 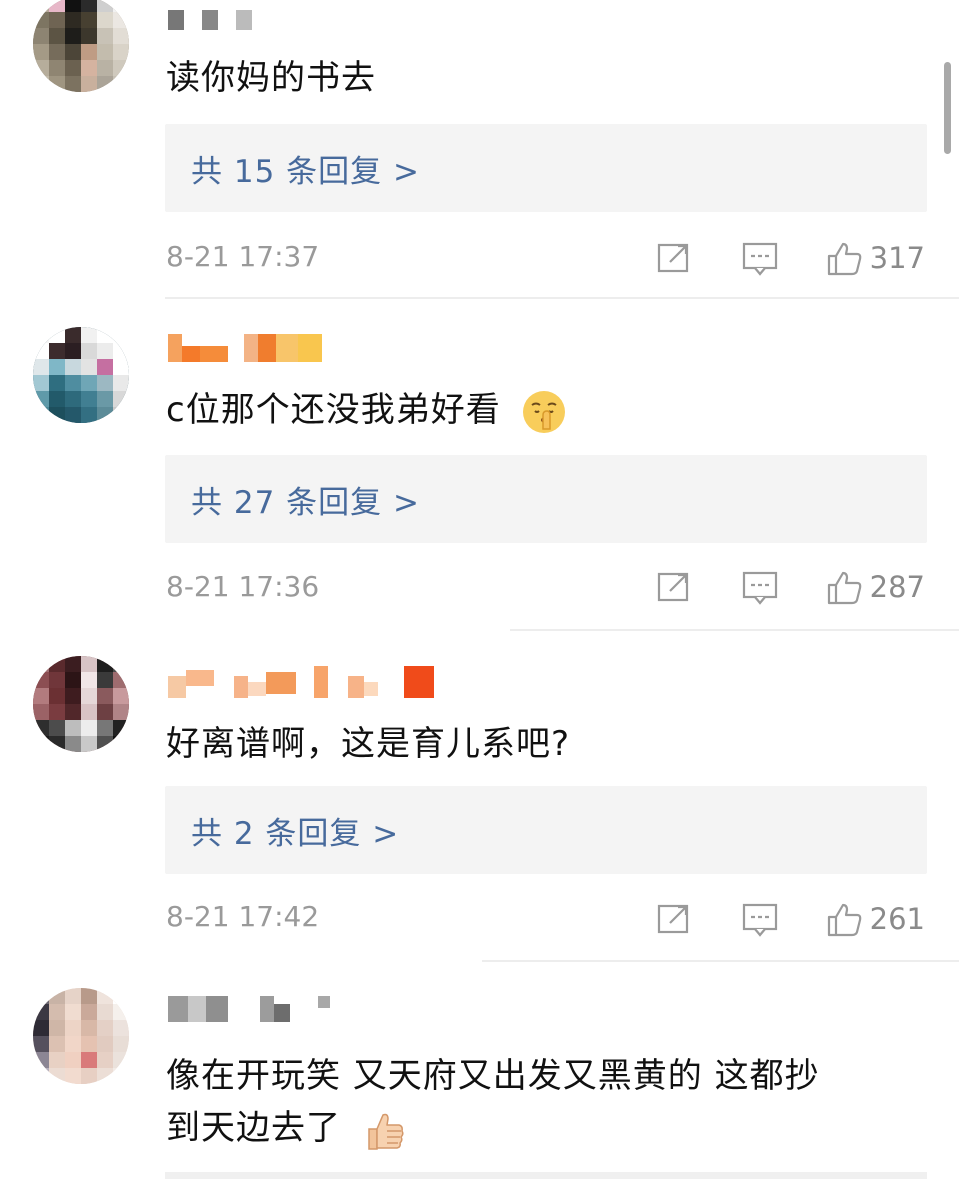 What do you see at coordinates (536, 1128) in the screenshot?
I see `comment-text-line-2: 到天边去了` at bounding box center [536, 1128].